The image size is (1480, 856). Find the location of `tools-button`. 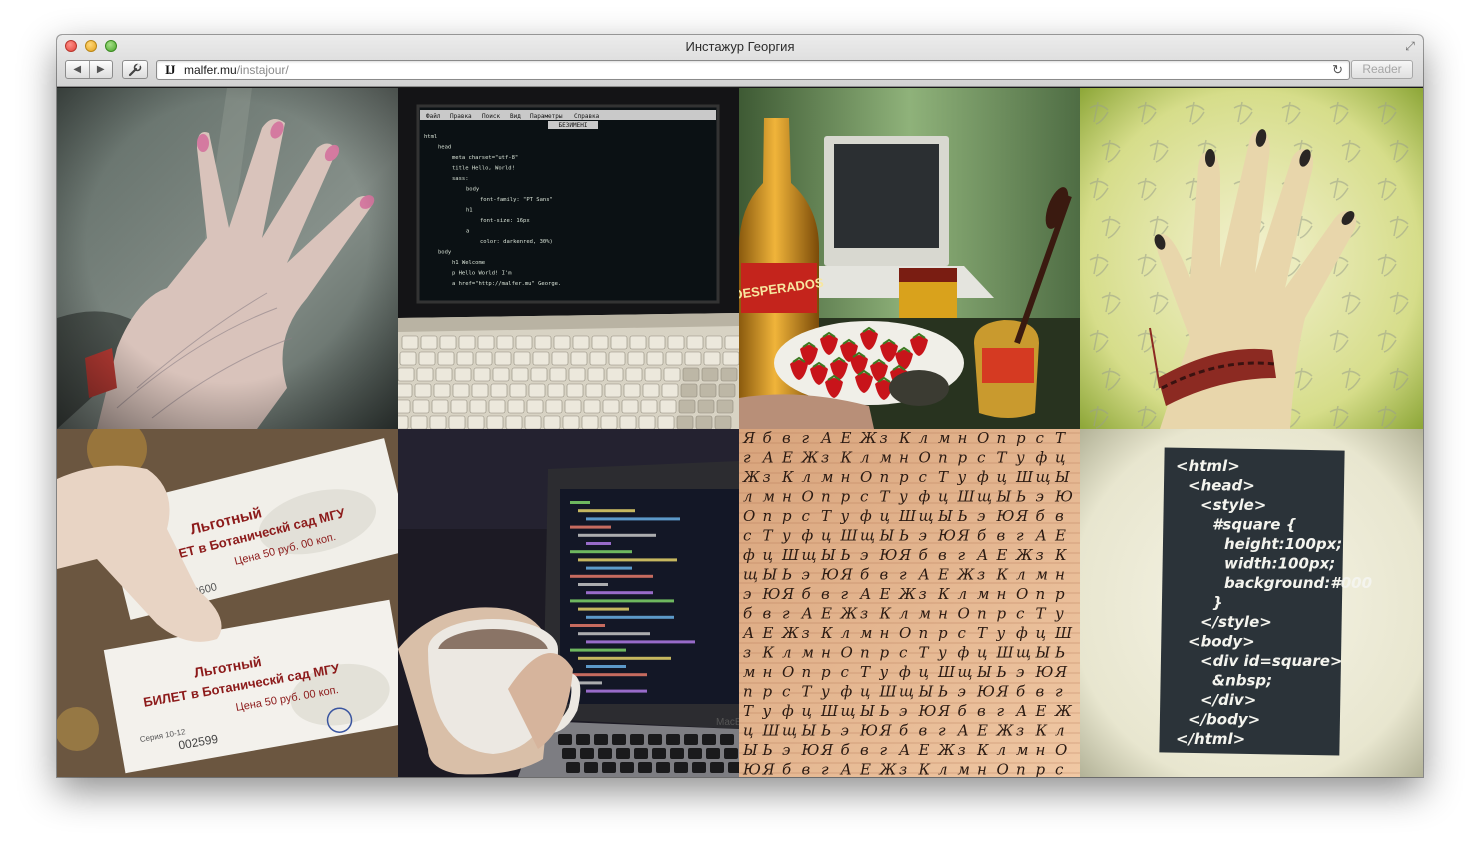

tools-button is located at coordinates (135, 69).